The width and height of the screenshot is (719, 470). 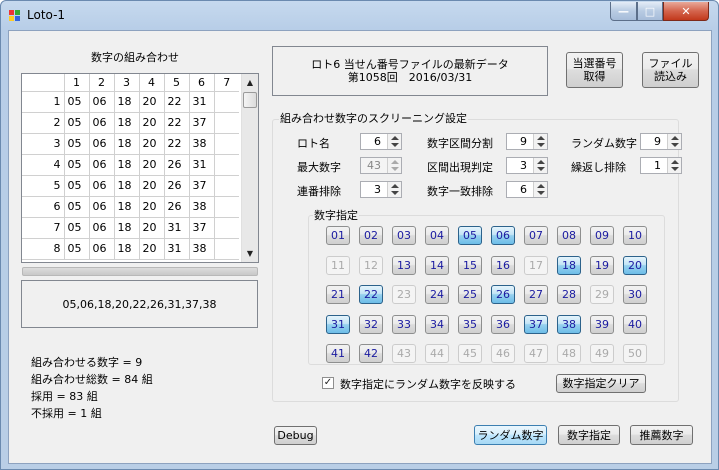 I want to click on number-button-36: 36, so click(x=503, y=324).